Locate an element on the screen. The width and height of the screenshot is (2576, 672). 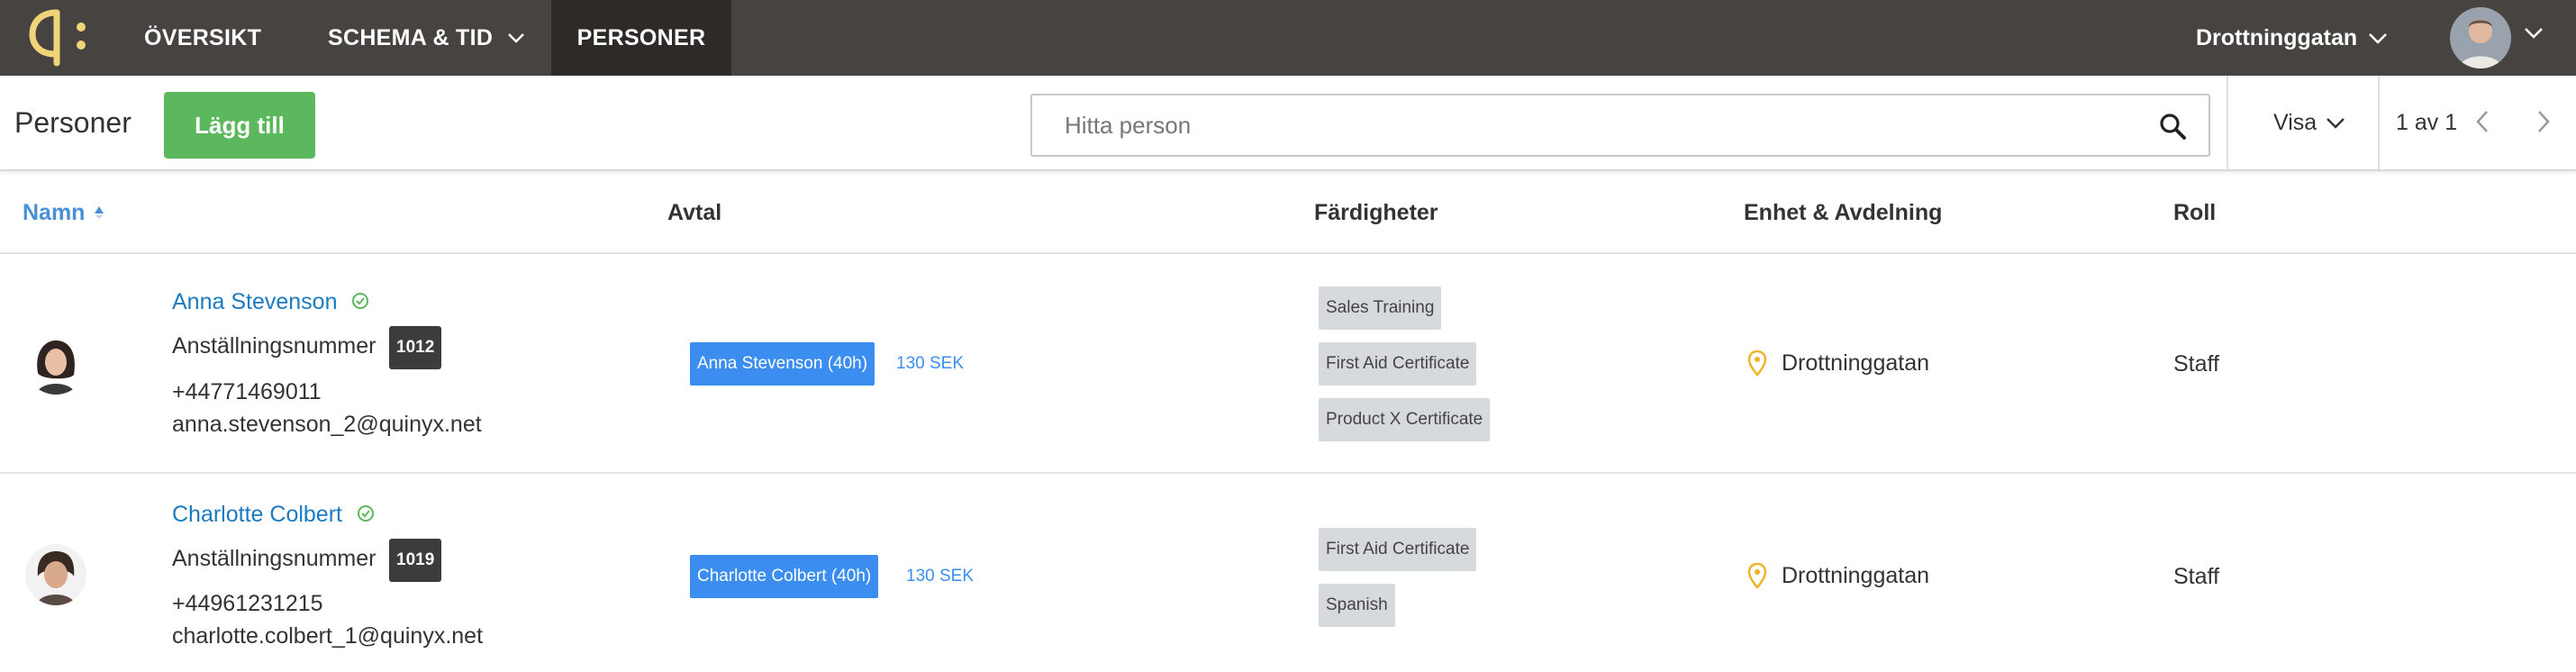
column-header-roll: Roll is located at coordinates (2194, 212).